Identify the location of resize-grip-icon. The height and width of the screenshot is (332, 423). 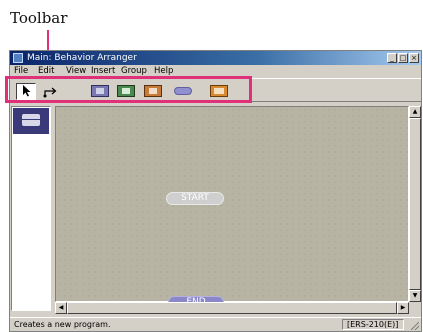
(415, 326).